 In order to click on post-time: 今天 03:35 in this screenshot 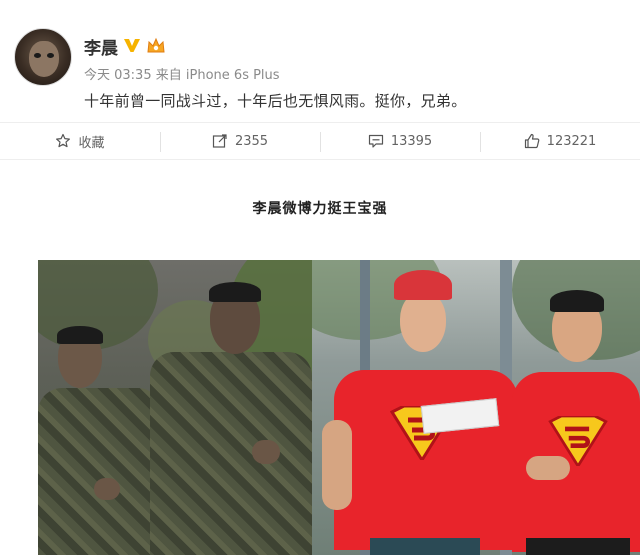, I will do `click(118, 75)`.